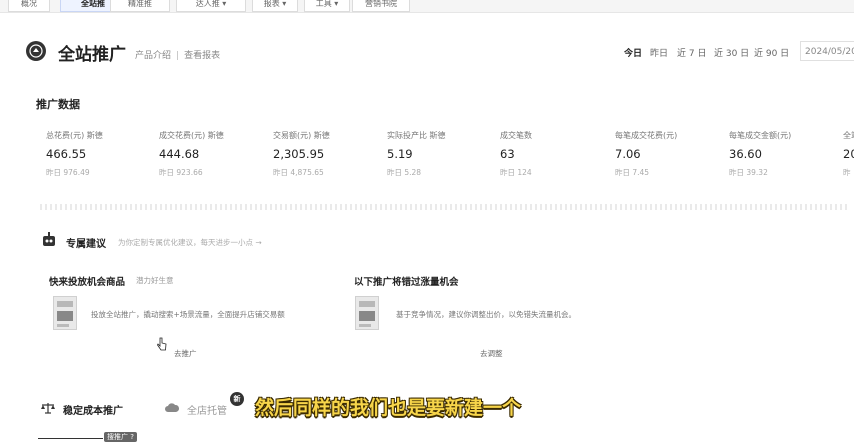 This screenshot has height=442, width=854. What do you see at coordinates (516, 135) in the screenshot?
I see `metric-label: 成交笔数` at bounding box center [516, 135].